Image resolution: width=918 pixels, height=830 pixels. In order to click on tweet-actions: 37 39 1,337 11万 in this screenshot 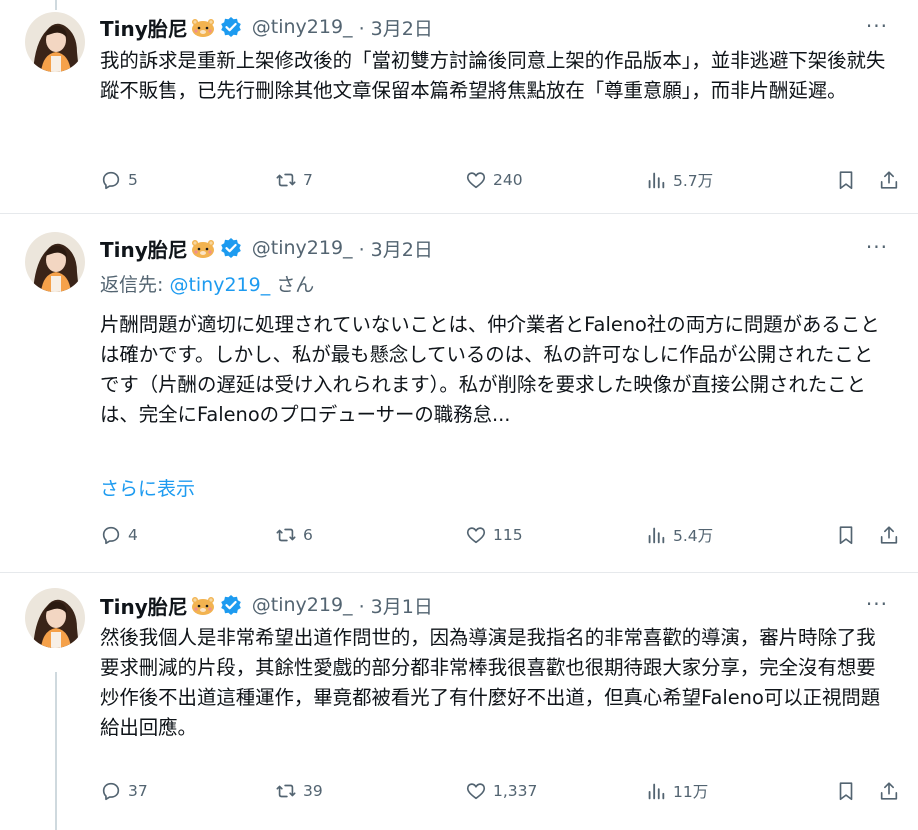, I will do `click(500, 791)`.